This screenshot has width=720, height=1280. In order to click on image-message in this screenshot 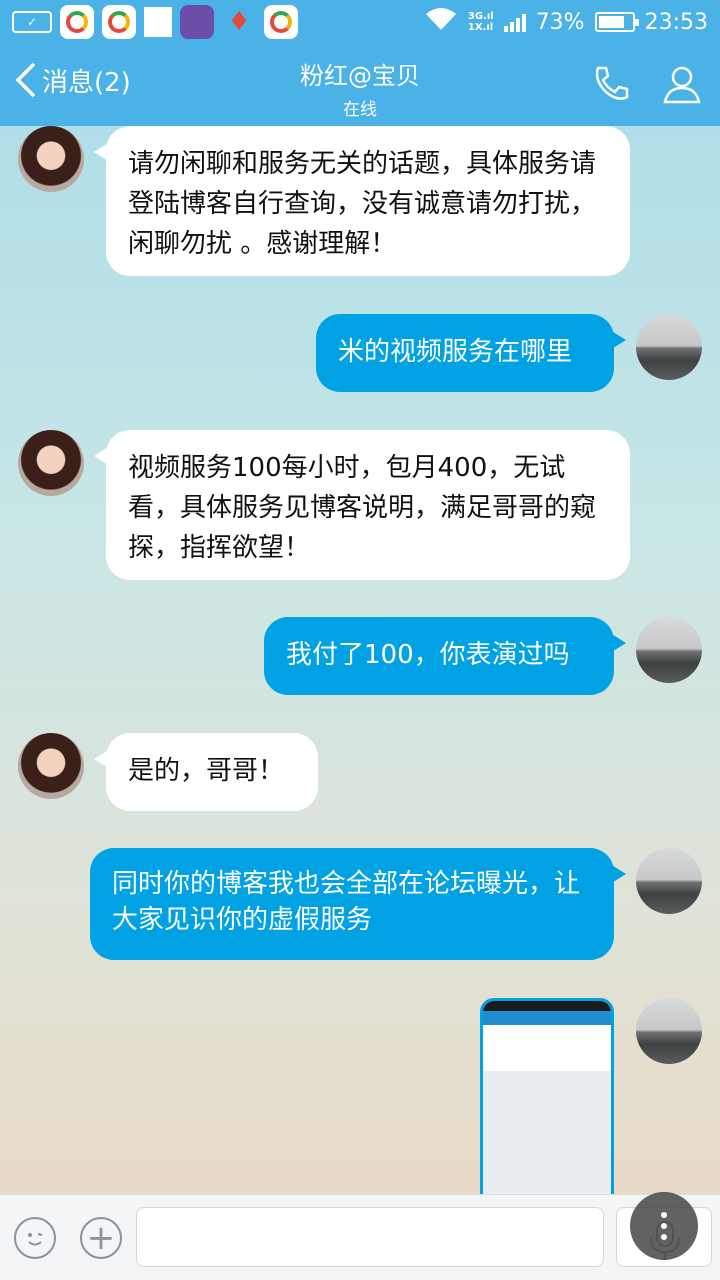, I will do `click(547, 1098)`.